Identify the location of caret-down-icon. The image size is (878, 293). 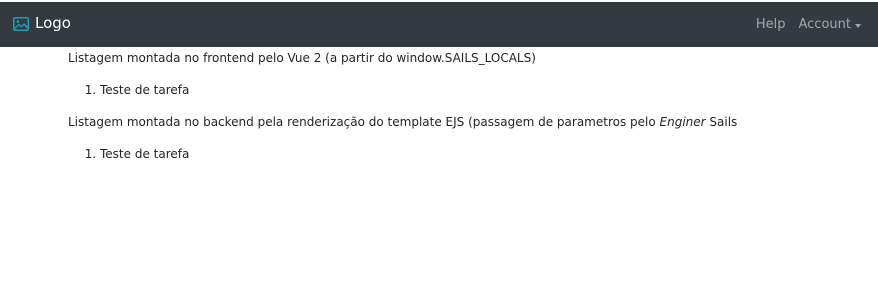
(858, 25).